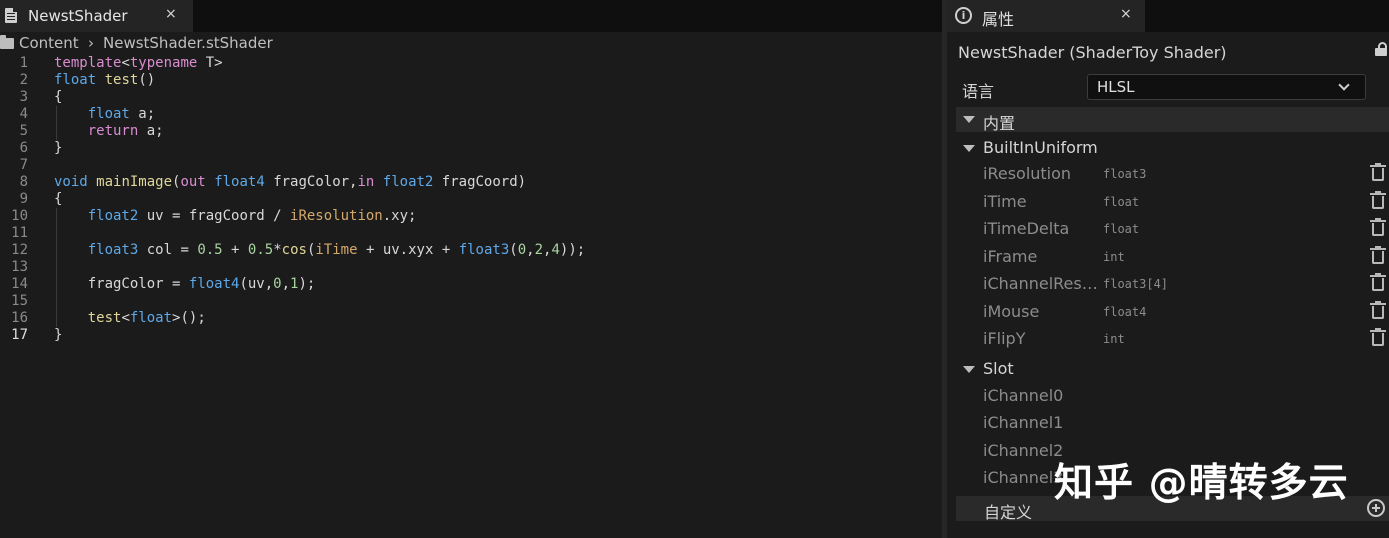 This screenshot has width=1389, height=538. Describe the element at coordinates (471, 131) in the screenshot. I see `code-line: 5 return a;` at that location.